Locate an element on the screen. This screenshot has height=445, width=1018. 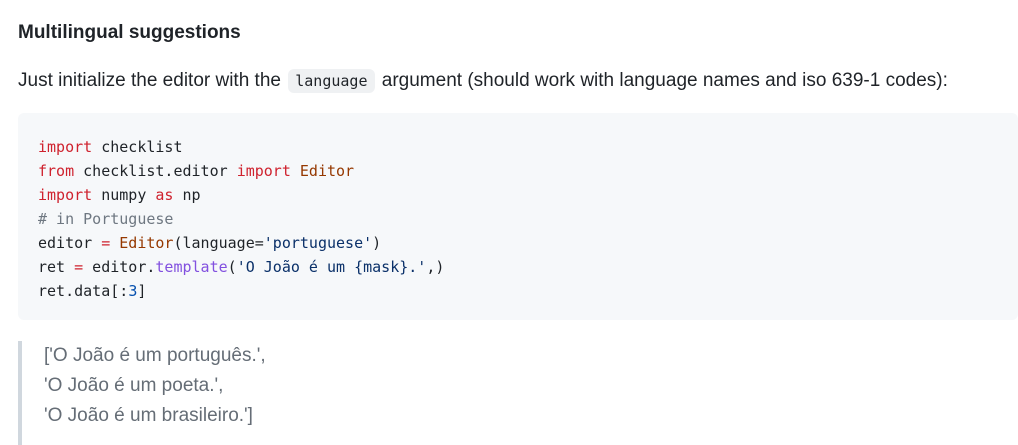
code-token: ( is located at coordinates (232, 267).